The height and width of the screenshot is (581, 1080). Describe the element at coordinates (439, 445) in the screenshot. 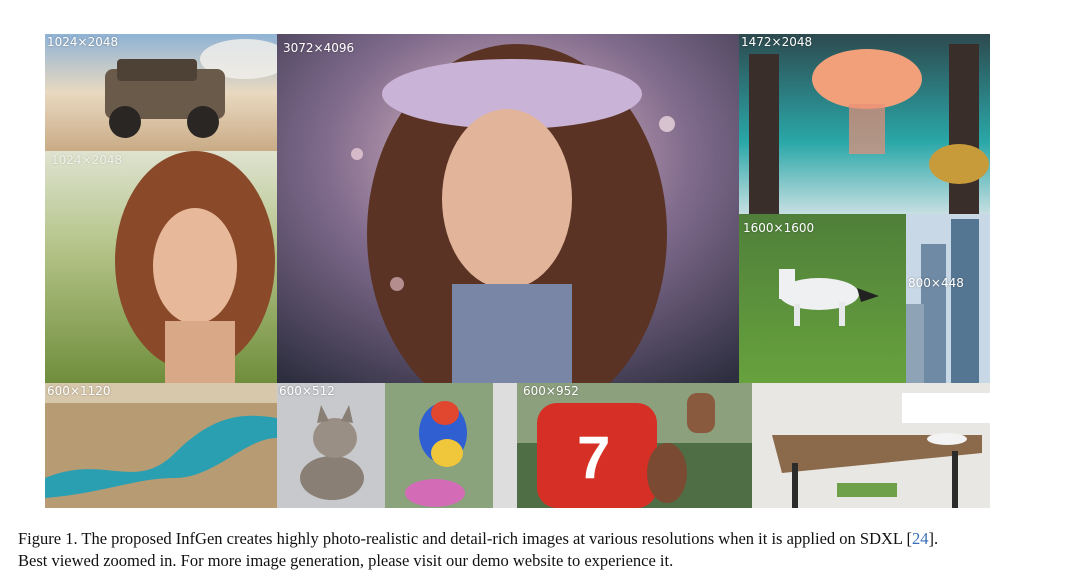

I see `image-colorful-bird` at that location.